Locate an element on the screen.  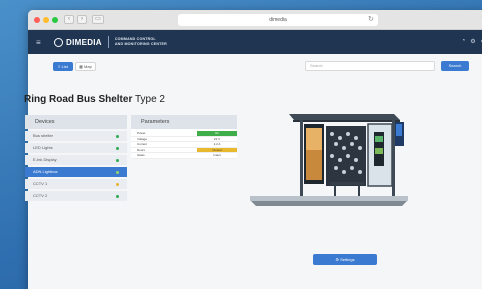
sidebar-toggle-icon: ▭ is located at coordinates (98, 19).